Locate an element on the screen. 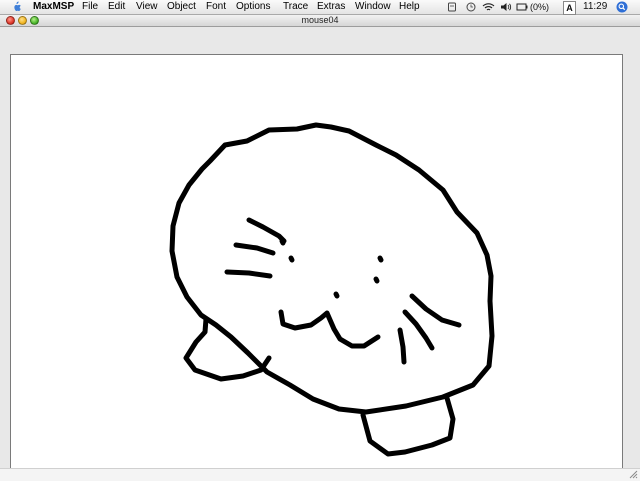  battery-percent: (0%) is located at coordinates (540, 7).